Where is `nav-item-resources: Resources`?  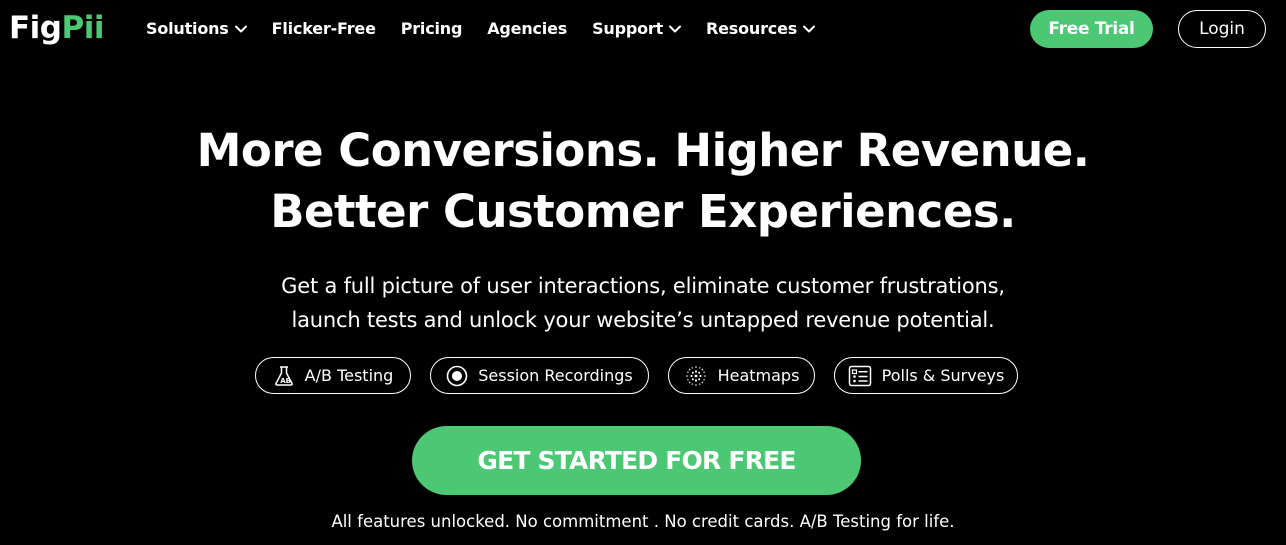 nav-item-resources: Resources is located at coordinates (761, 29).